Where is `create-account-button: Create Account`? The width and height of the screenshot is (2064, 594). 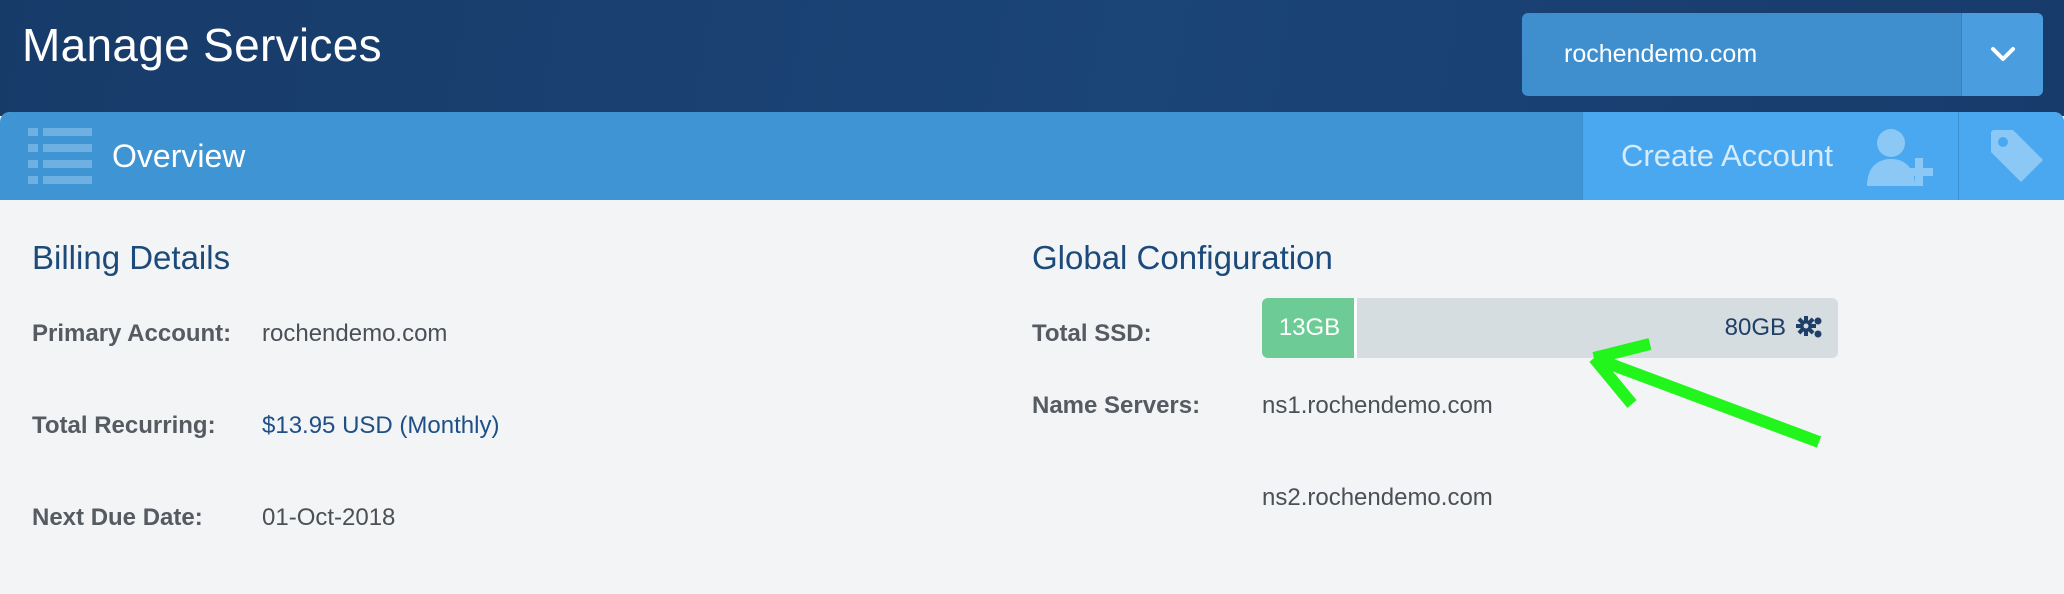 create-account-button: Create Account is located at coordinates (1770, 156).